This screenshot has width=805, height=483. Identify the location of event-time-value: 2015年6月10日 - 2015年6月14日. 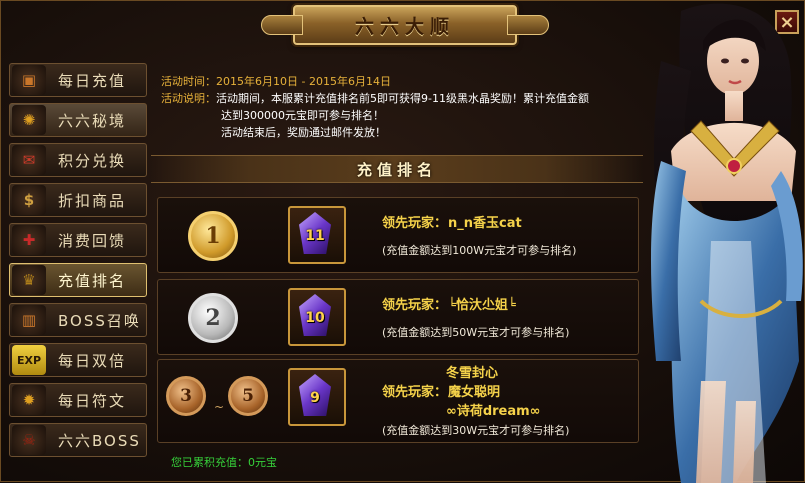
(303, 81).